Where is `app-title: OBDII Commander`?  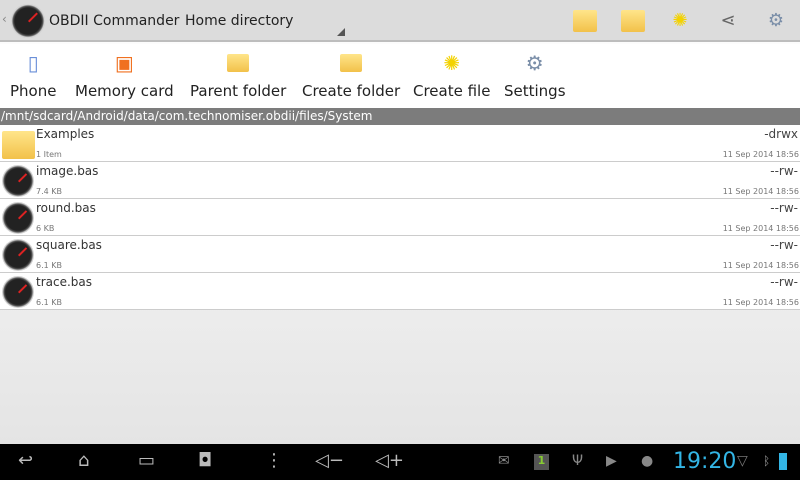
app-title: OBDII Commander is located at coordinates (114, 21).